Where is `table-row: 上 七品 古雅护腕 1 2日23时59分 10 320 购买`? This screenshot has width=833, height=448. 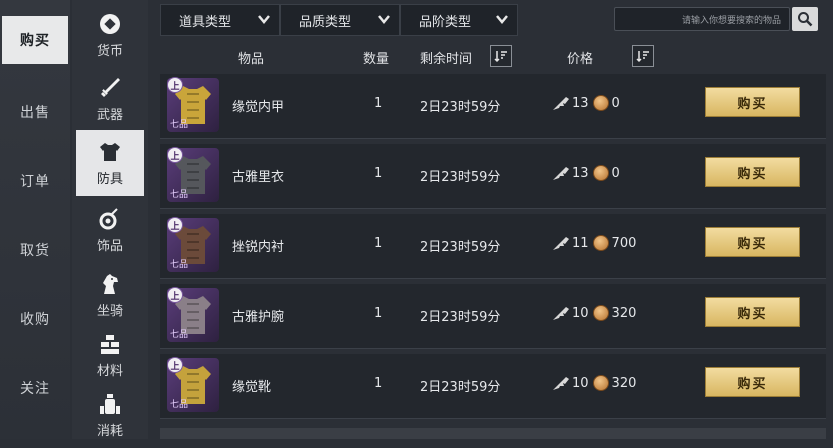
table-row: 上 七品 古雅护腕 1 2日23时59分 10 320 购买 is located at coordinates (493, 316).